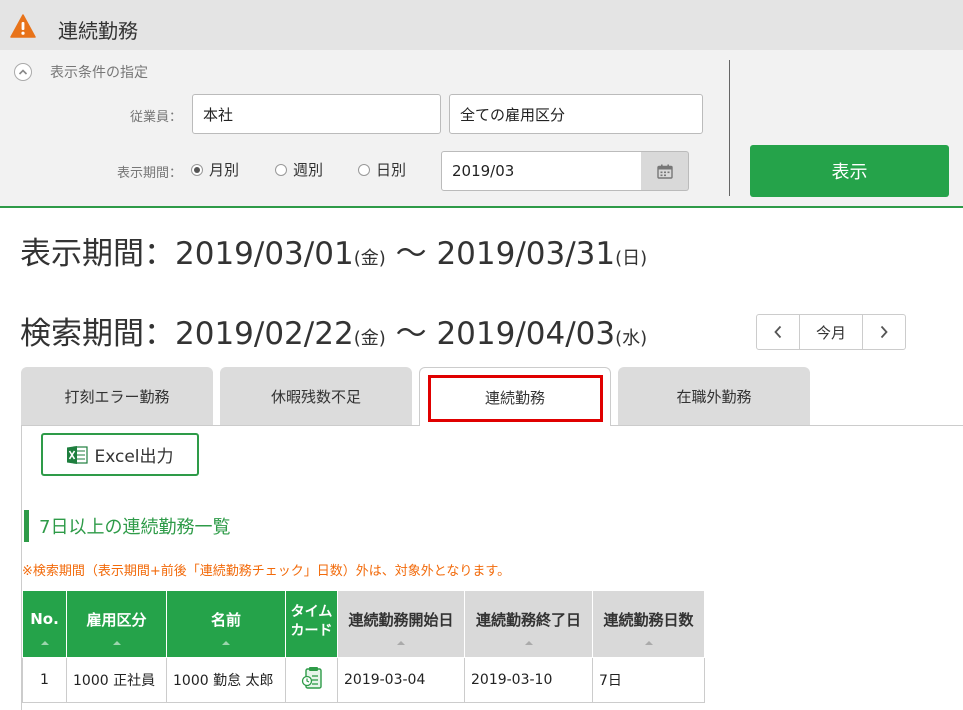 This screenshot has height=710, width=963. I want to click on display-period: 表示期間：2019/03/01(金) ～ 2019/03/31(日), so click(334, 254).